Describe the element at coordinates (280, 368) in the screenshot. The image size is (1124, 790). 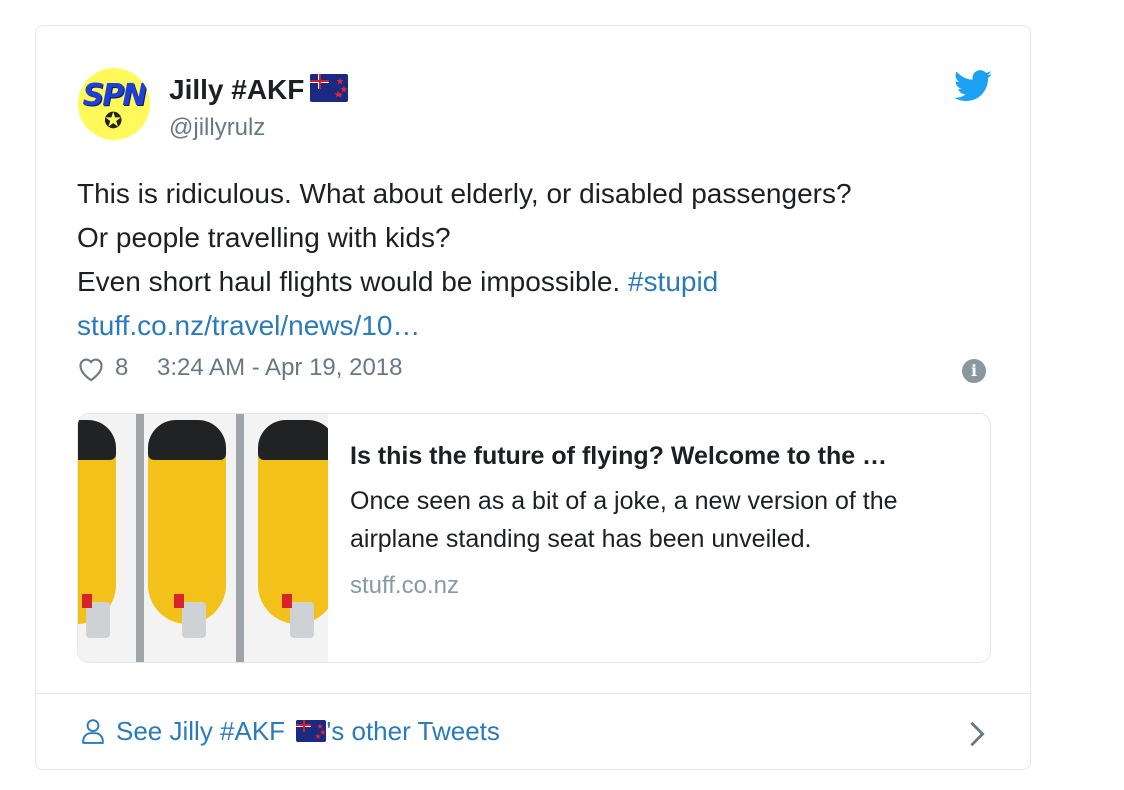
I see `timestamp-link: 3:24 AM - Apr 19, 2018` at that location.